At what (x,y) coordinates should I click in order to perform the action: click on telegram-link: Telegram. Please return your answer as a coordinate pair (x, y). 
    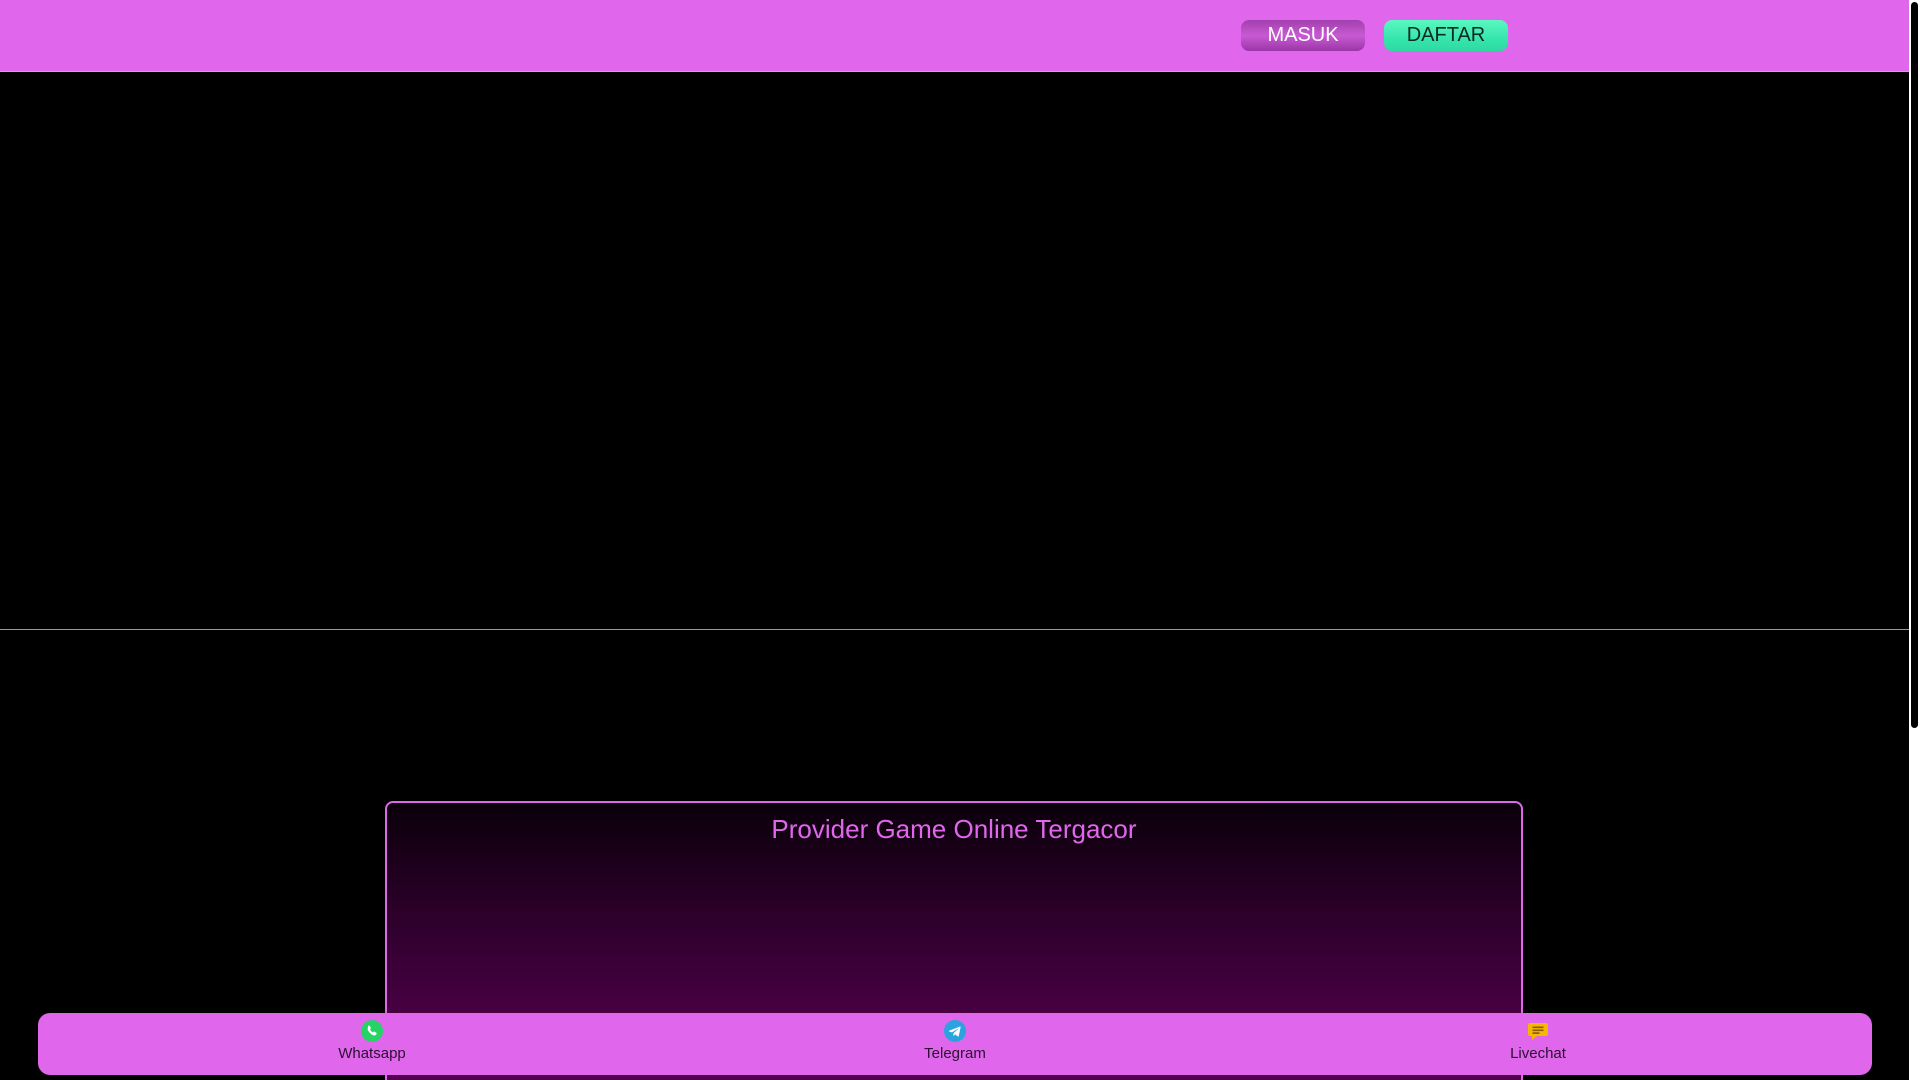
    Looking at the image, I should click on (955, 1044).